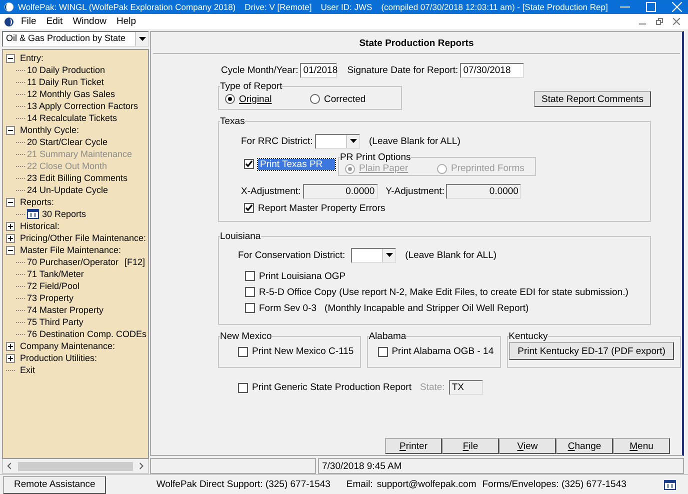 The width and height of the screenshot is (688, 494). What do you see at coordinates (240, 236) in the screenshot?
I see `group-title: Louisiana` at bounding box center [240, 236].